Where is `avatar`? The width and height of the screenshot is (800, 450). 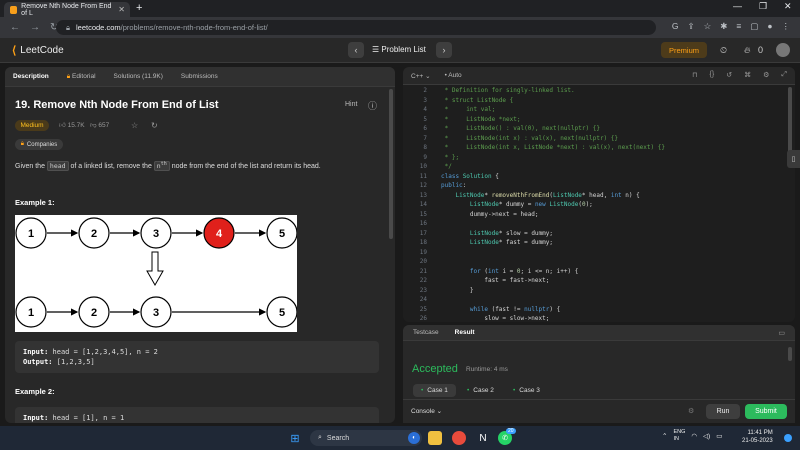 avatar is located at coordinates (783, 50).